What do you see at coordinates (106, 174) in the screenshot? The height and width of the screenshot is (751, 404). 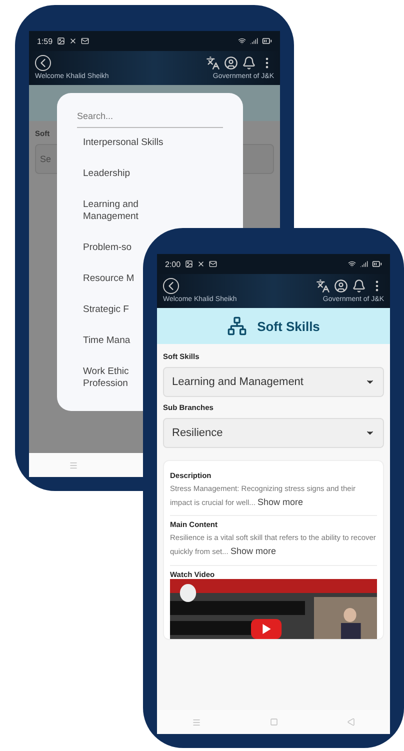 I see `option-item: Leadership` at bounding box center [106, 174].